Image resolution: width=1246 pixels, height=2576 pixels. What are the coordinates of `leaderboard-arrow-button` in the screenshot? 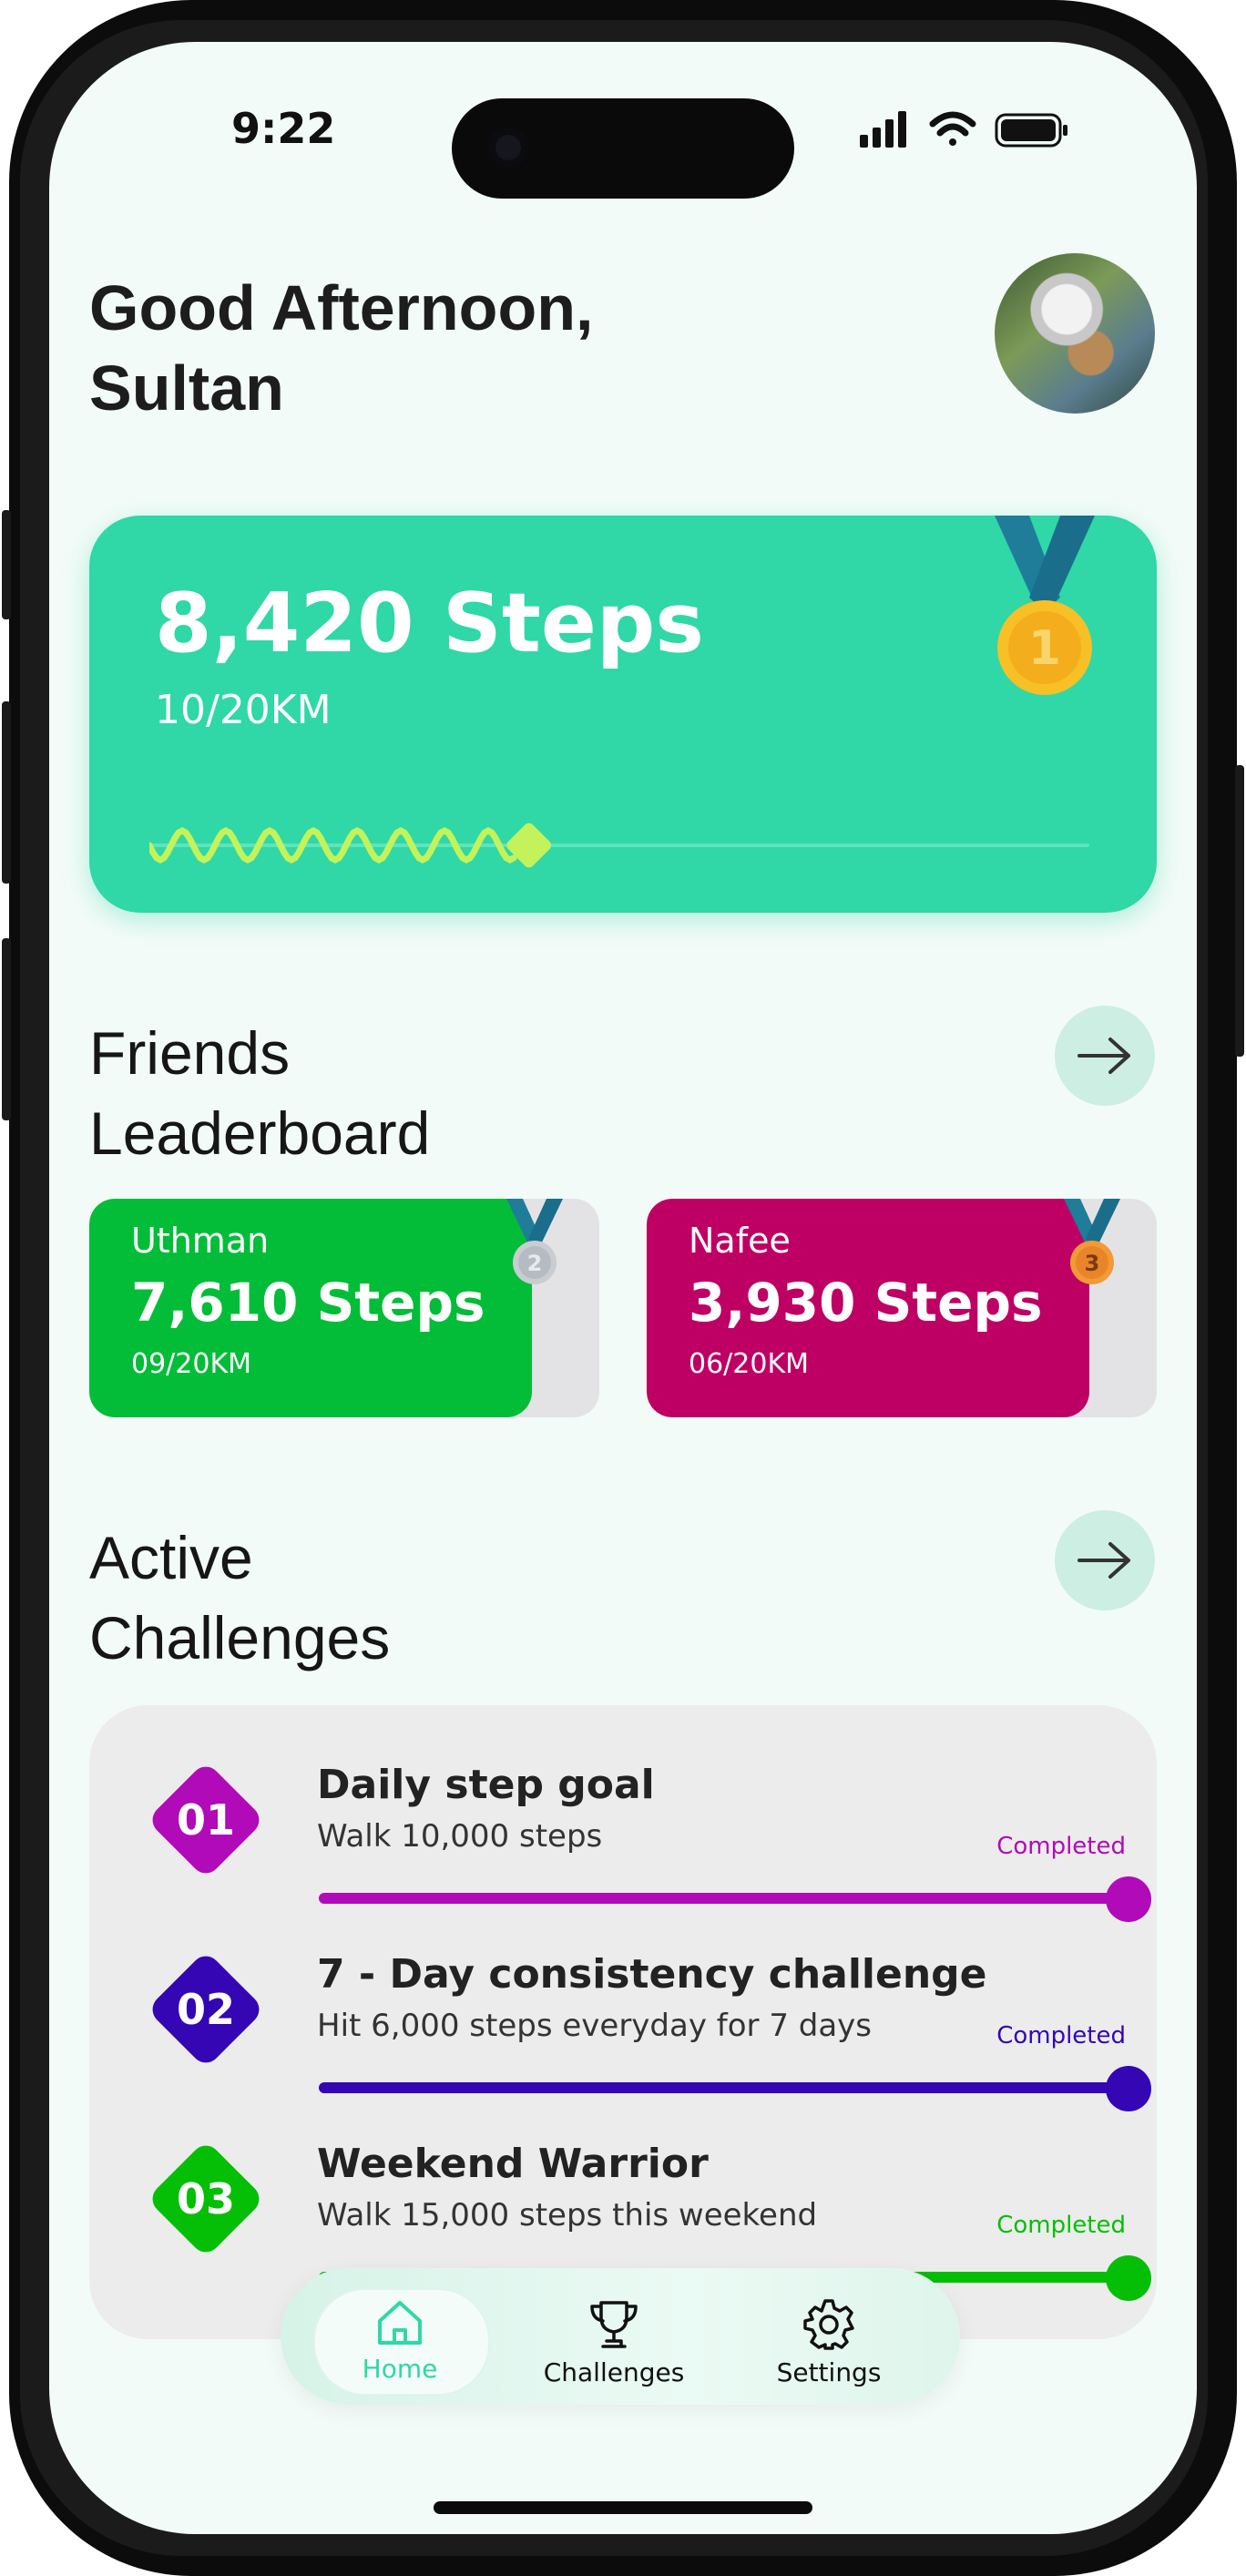 It's located at (1105, 1056).